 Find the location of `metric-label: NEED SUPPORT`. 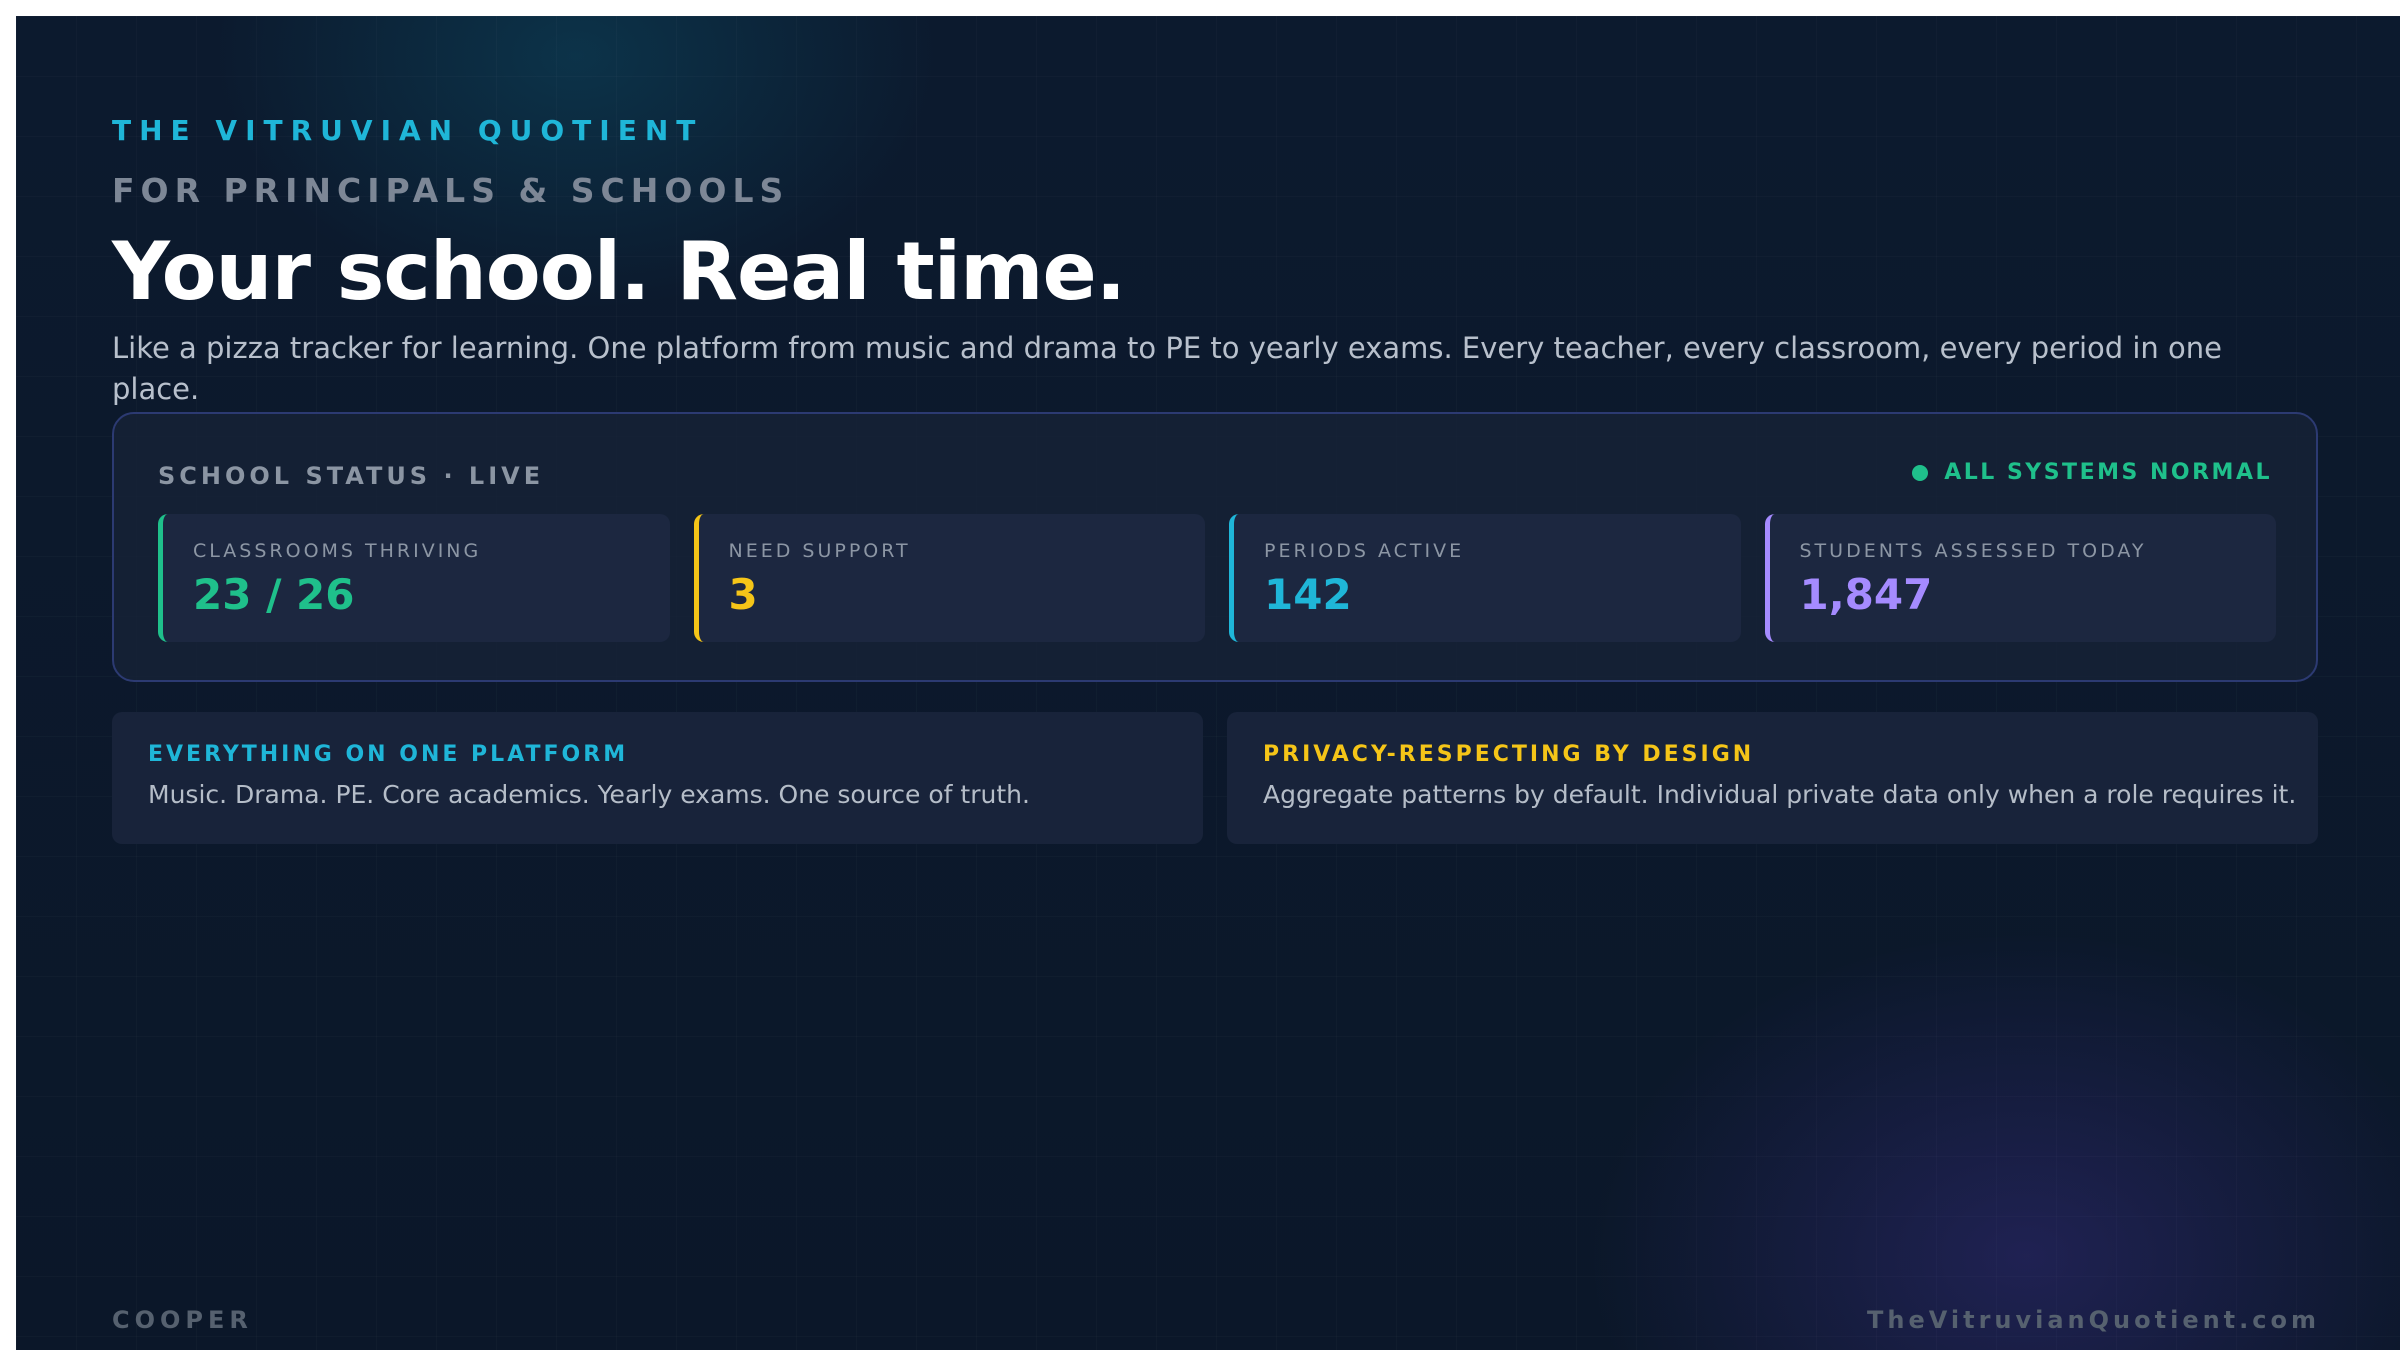

metric-label: NEED SUPPORT is located at coordinates (819, 551).